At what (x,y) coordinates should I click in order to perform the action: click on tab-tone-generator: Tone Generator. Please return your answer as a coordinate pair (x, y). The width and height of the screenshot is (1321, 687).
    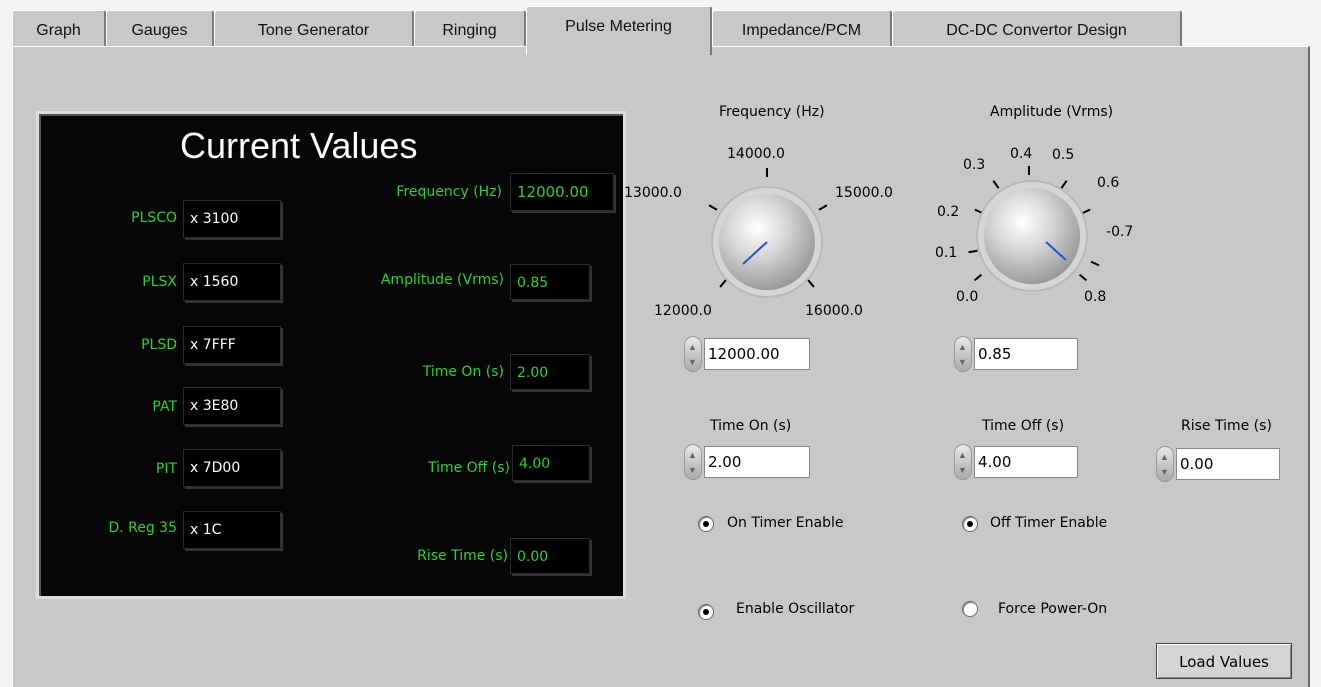
    Looking at the image, I should click on (314, 29).